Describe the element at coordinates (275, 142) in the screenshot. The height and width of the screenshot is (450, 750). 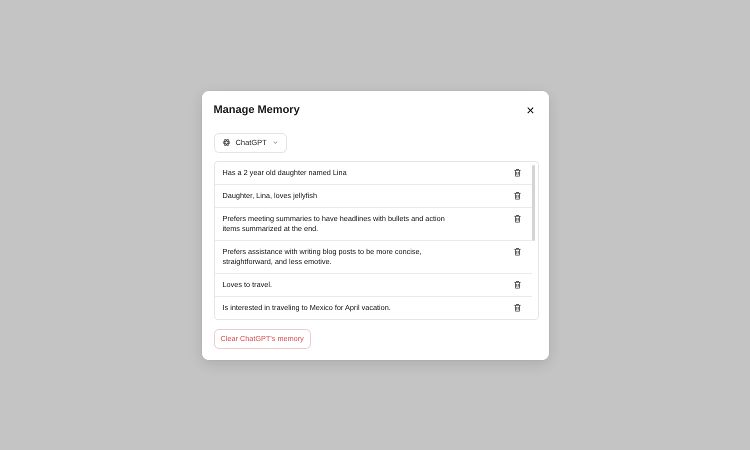
I see `chevron-down-icon` at that location.